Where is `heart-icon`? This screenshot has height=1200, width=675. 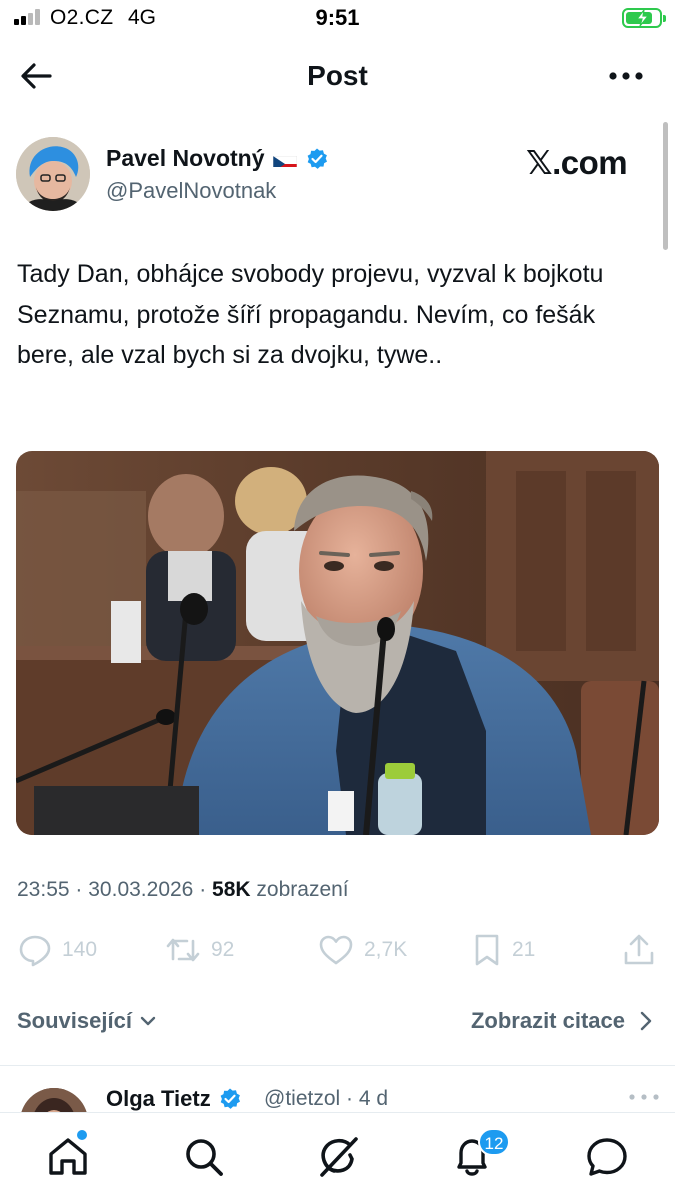
heart-icon is located at coordinates (336, 950).